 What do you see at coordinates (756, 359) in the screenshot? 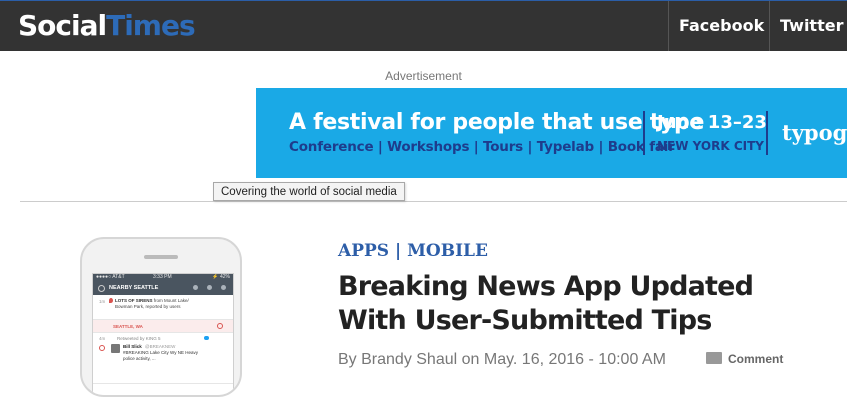
I see `comment-label: Comment` at bounding box center [756, 359].